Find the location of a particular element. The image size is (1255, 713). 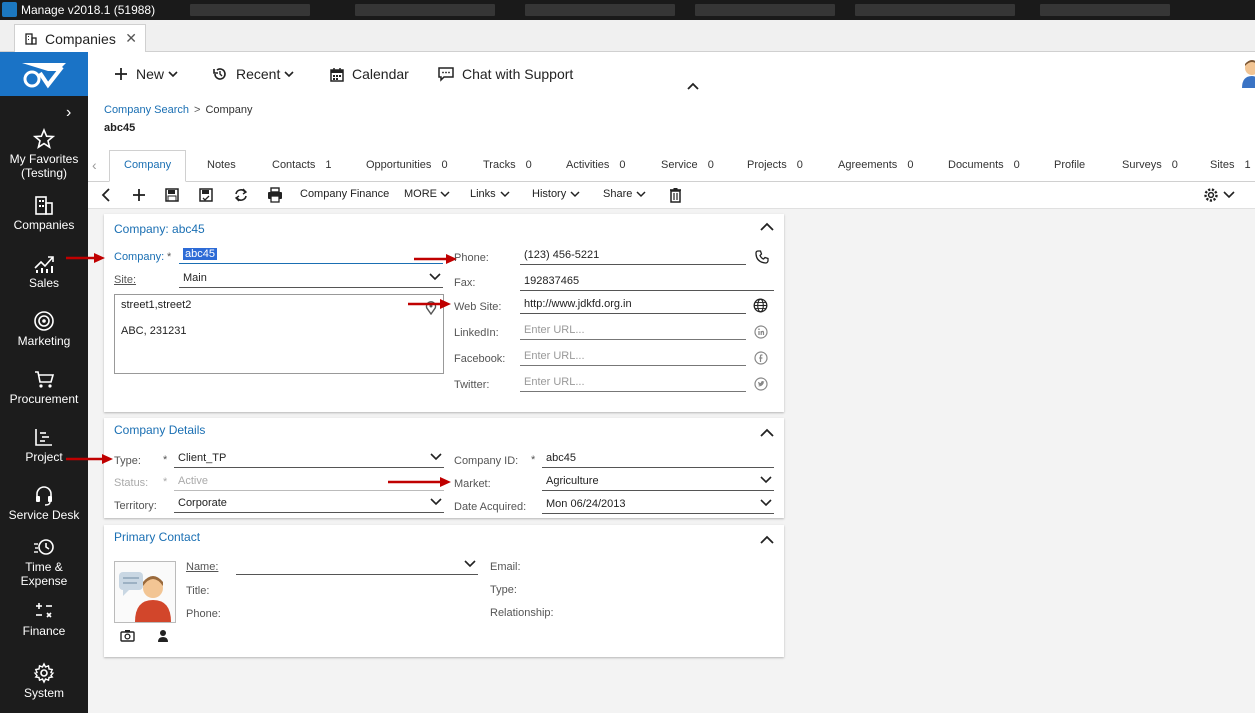

breadcrumb: Company Search > Company is located at coordinates (178, 110).